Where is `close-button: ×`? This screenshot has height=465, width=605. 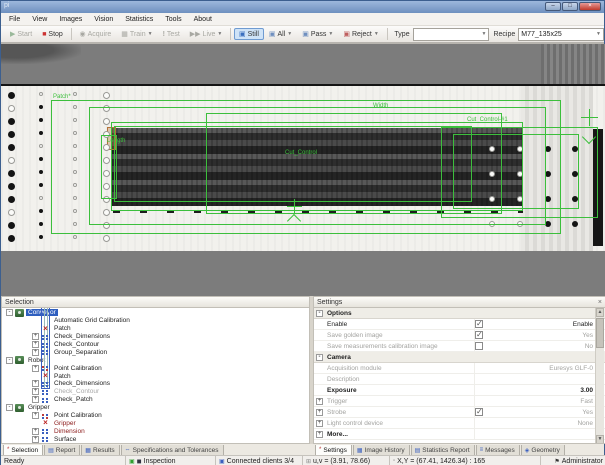 close-button: × is located at coordinates (590, 6).